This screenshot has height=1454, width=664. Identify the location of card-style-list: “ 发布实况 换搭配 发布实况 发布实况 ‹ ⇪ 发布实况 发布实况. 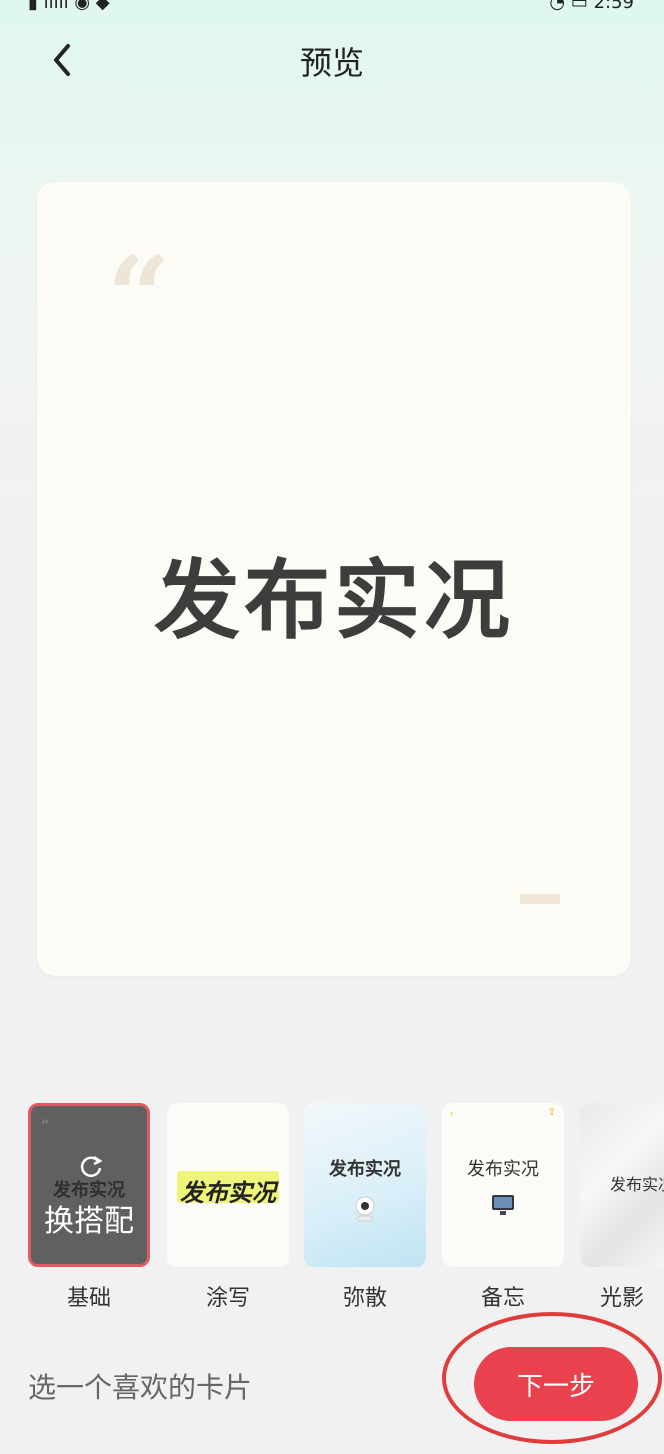
(332, 1190).